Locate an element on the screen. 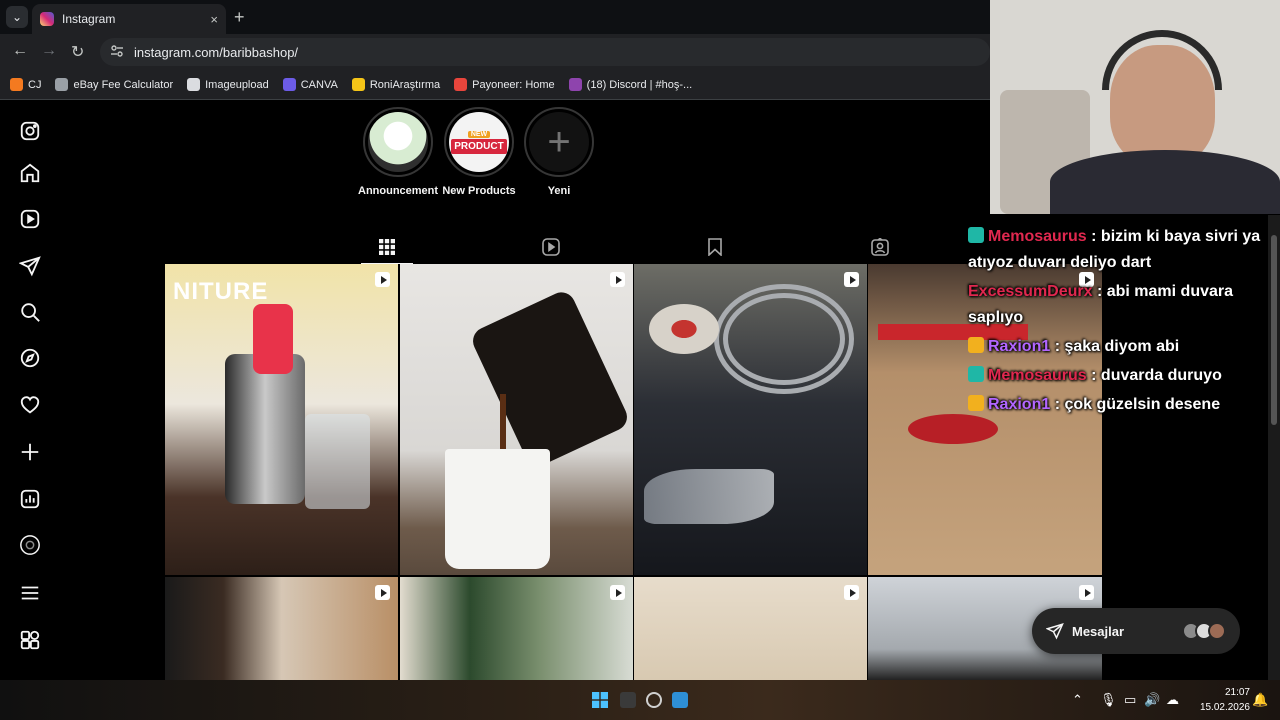  dashboard-icon is located at coordinates (30, 499).